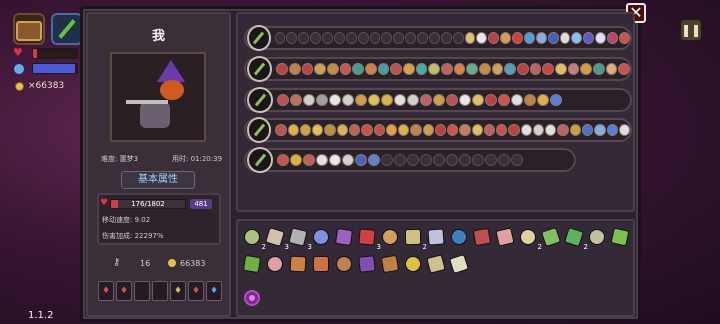 Image resolution: width=720 pixels, height=324 pixels. I want to click on inventory-extra-slot, so click(252, 298).